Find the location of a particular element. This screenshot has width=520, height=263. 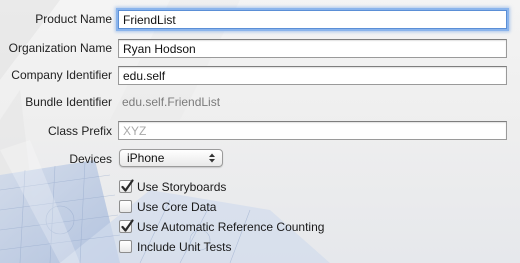

up-down-arrows-icon is located at coordinates (212, 158).